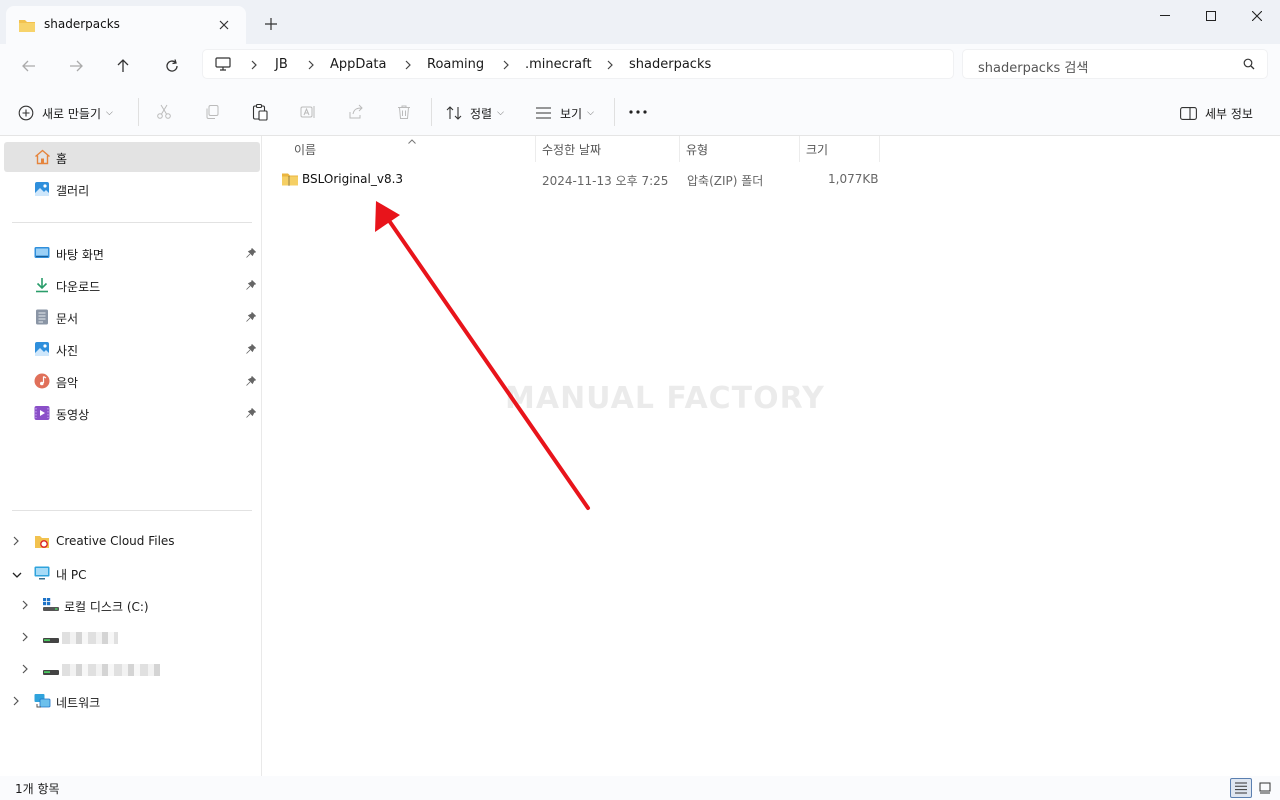 The image size is (1280, 800). What do you see at coordinates (640, 788) in the screenshot?
I see `status-bar: 1개 항목` at bounding box center [640, 788].